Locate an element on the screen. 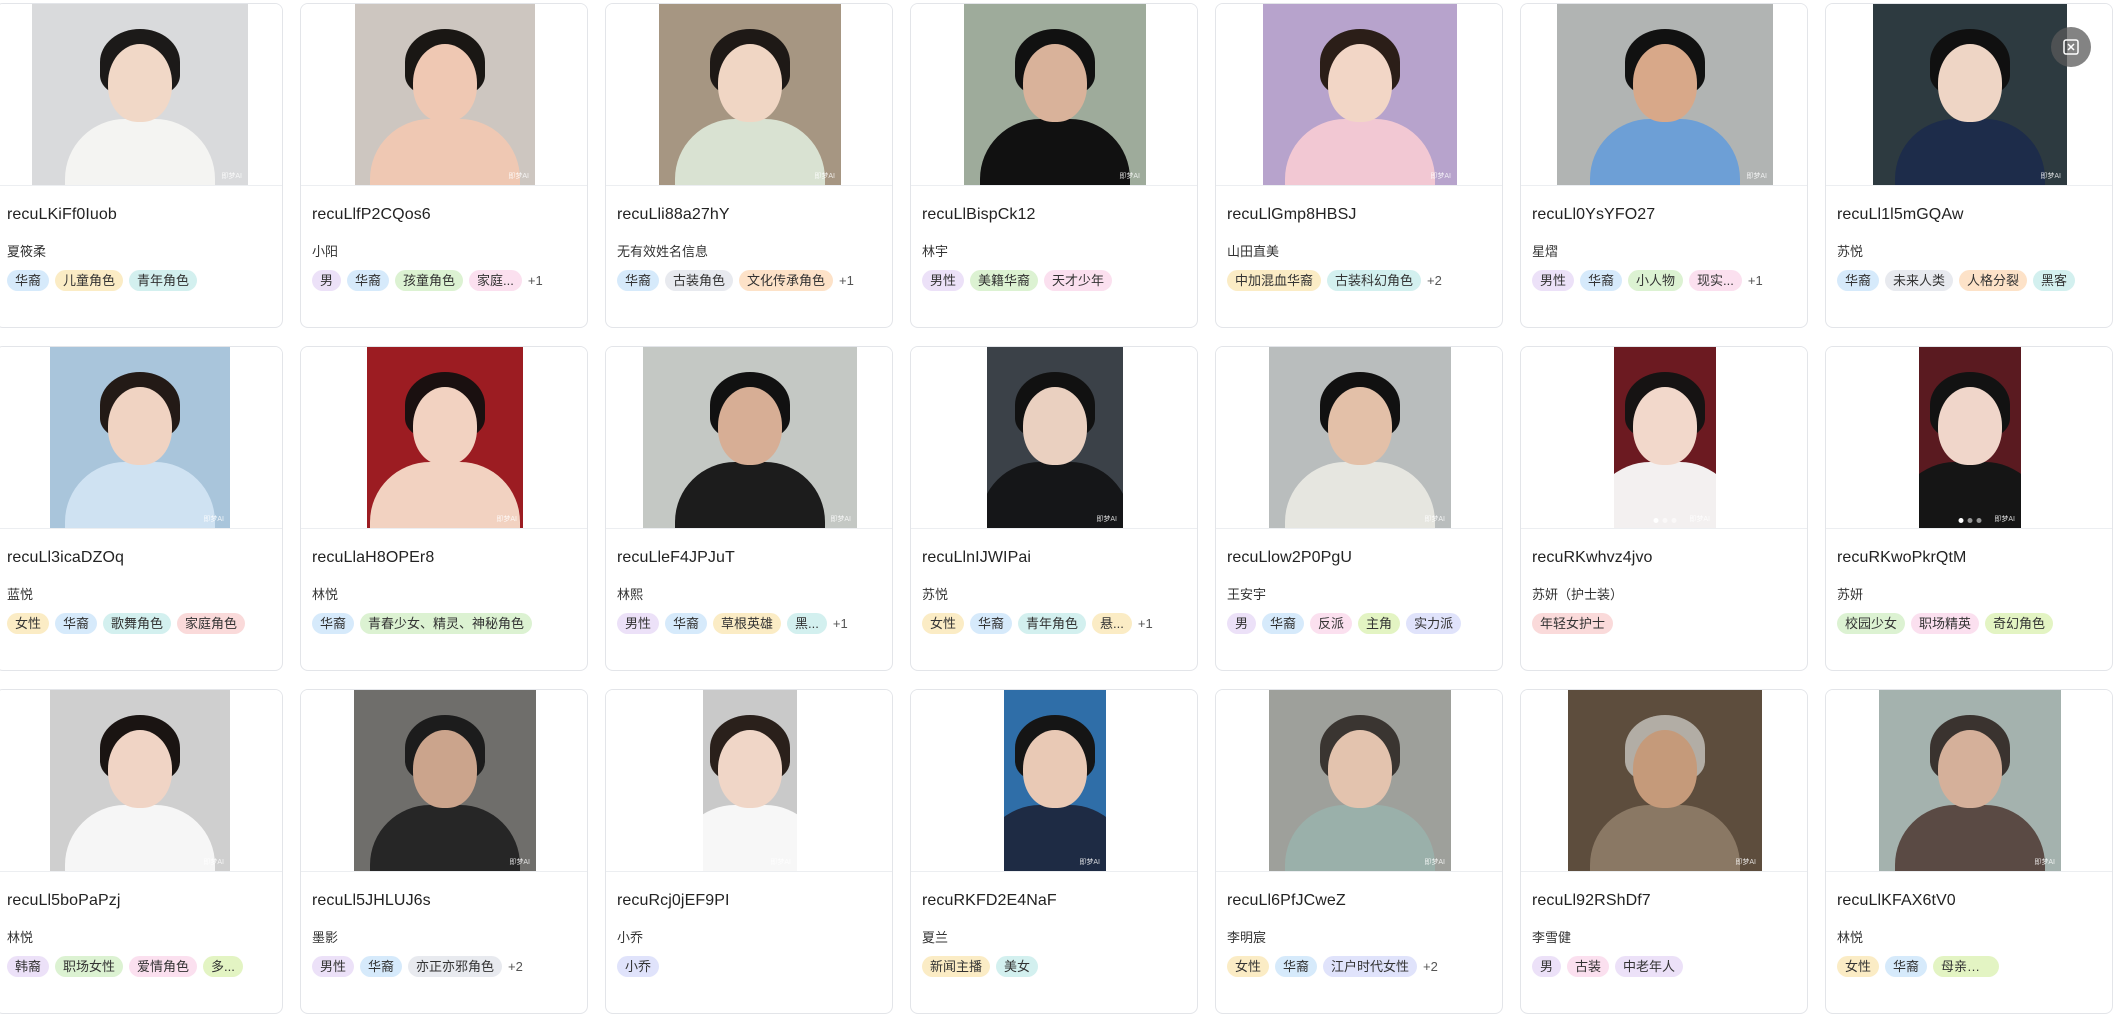 The height and width of the screenshot is (1014, 2115). tag: 爱情角色 is located at coordinates (163, 966).